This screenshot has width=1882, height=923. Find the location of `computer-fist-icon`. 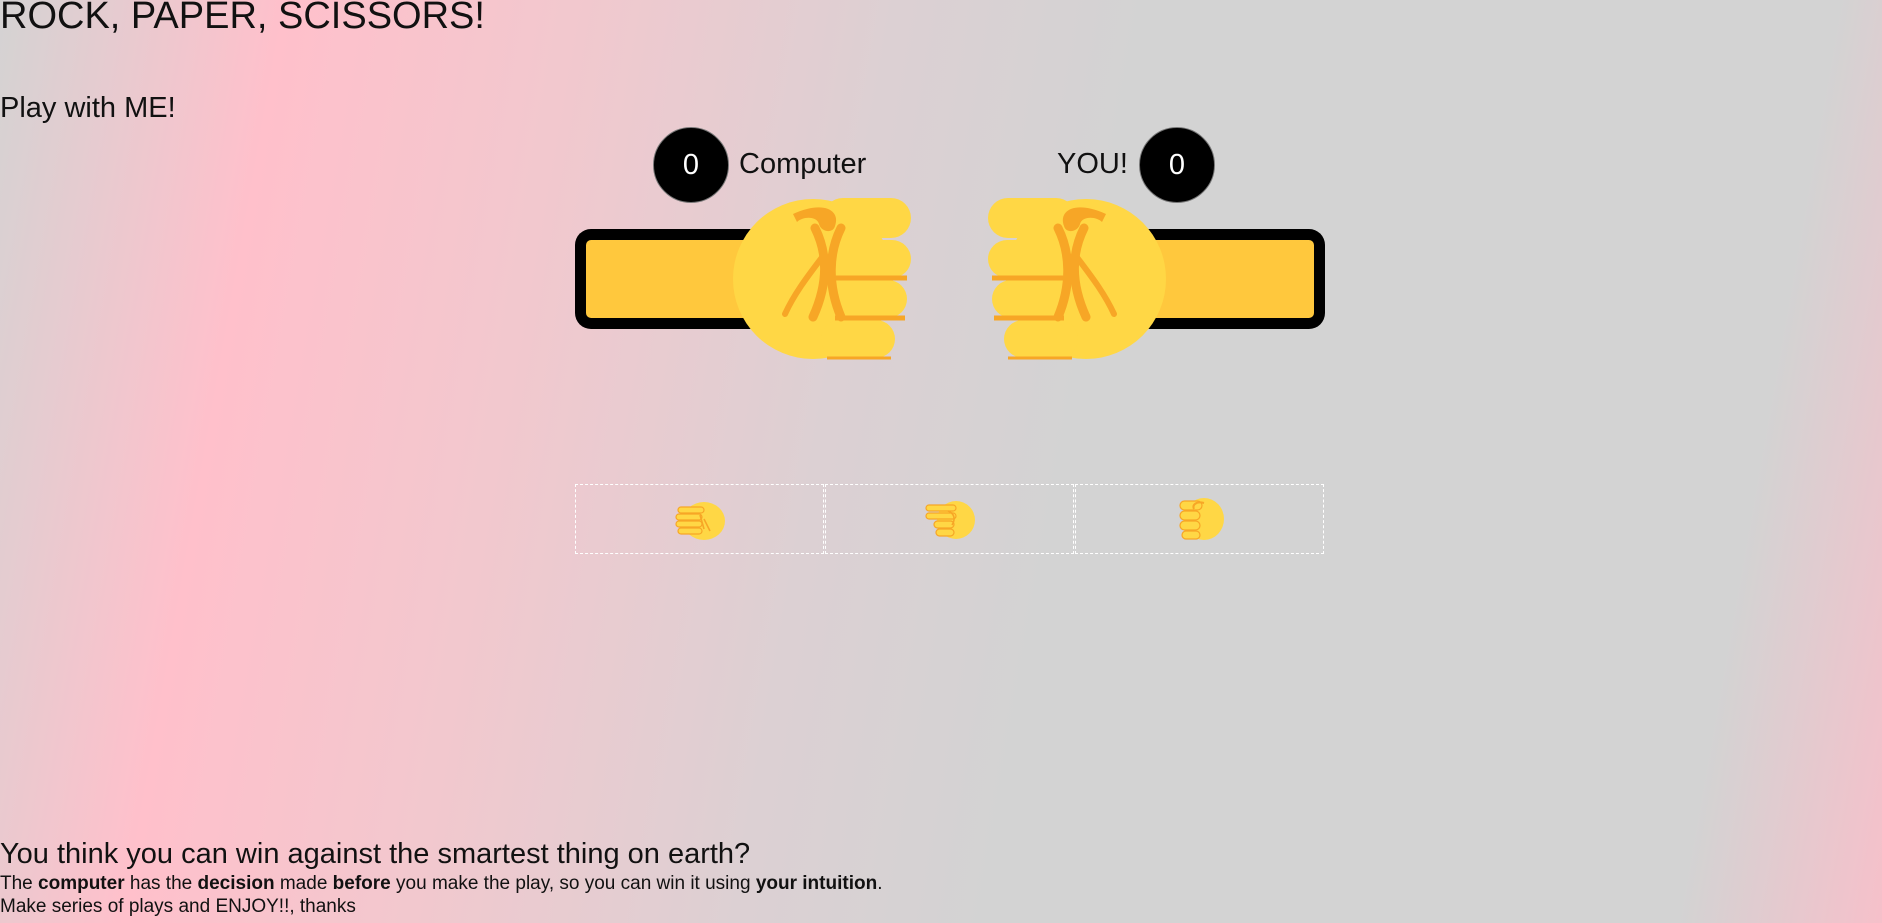

computer-fist-icon is located at coordinates (823, 276).